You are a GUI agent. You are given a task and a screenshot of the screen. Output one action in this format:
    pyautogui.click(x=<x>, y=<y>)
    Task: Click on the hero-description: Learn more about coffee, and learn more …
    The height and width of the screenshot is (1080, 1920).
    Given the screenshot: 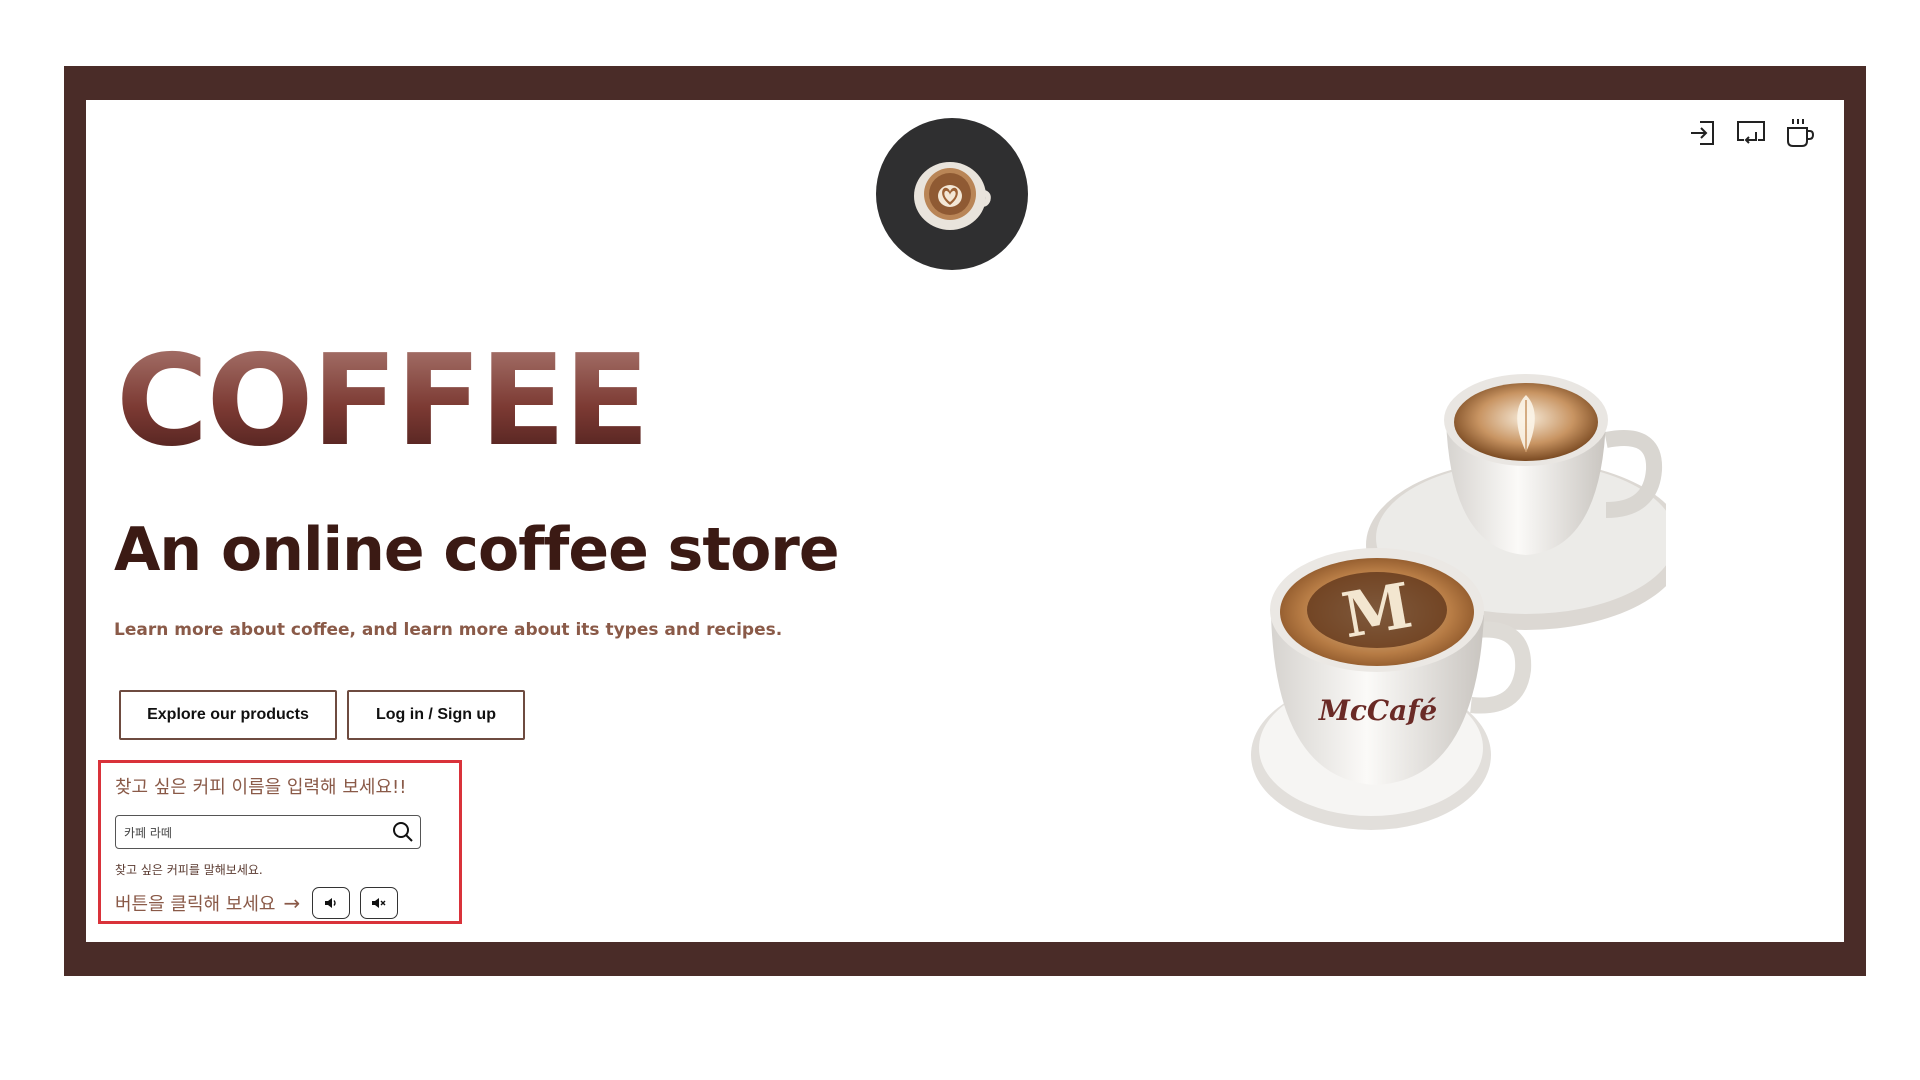 What is the action you would take?
    pyautogui.click(x=448, y=630)
    